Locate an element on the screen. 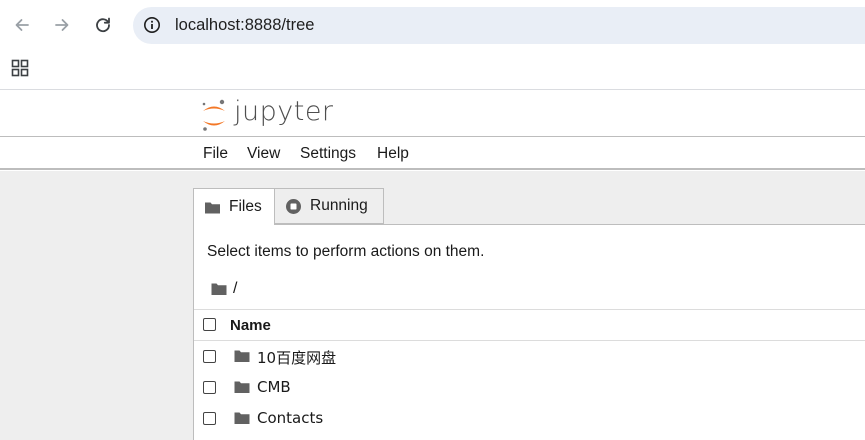 This screenshot has width=865, height=440. reload-button is located at coordinates (103, 25).